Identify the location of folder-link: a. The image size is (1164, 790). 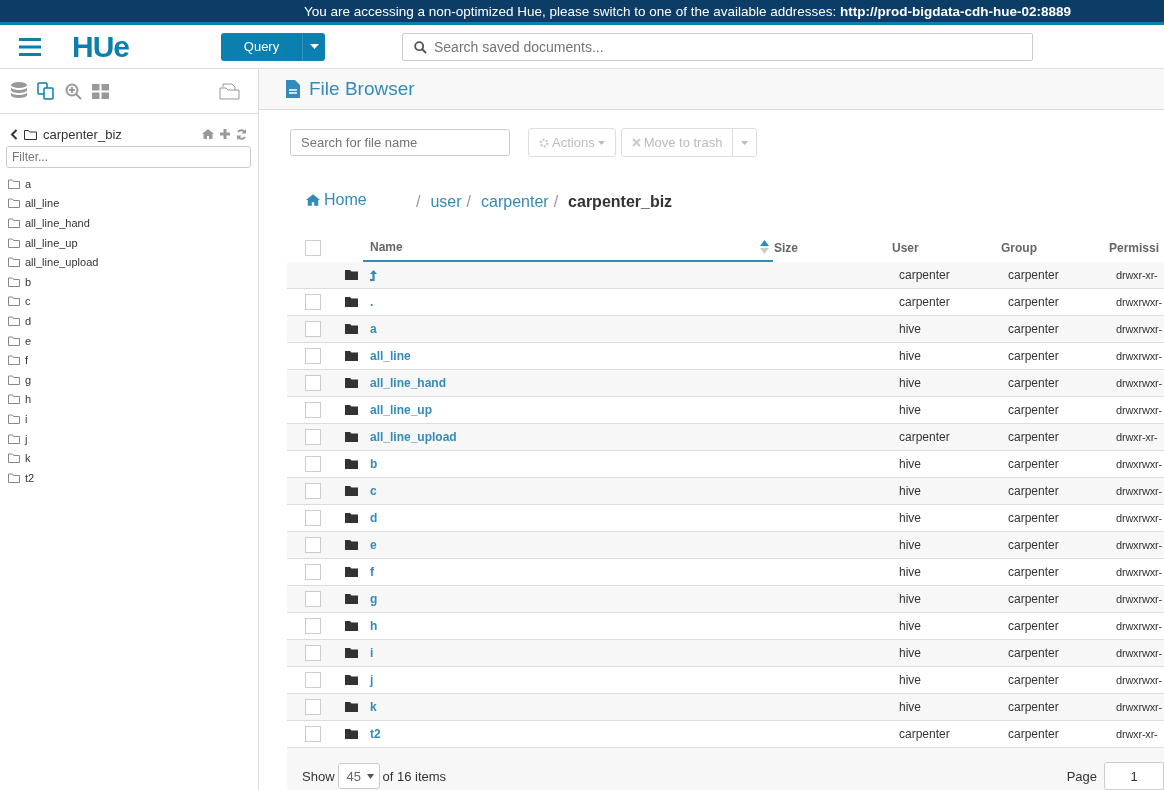
(373, 329).